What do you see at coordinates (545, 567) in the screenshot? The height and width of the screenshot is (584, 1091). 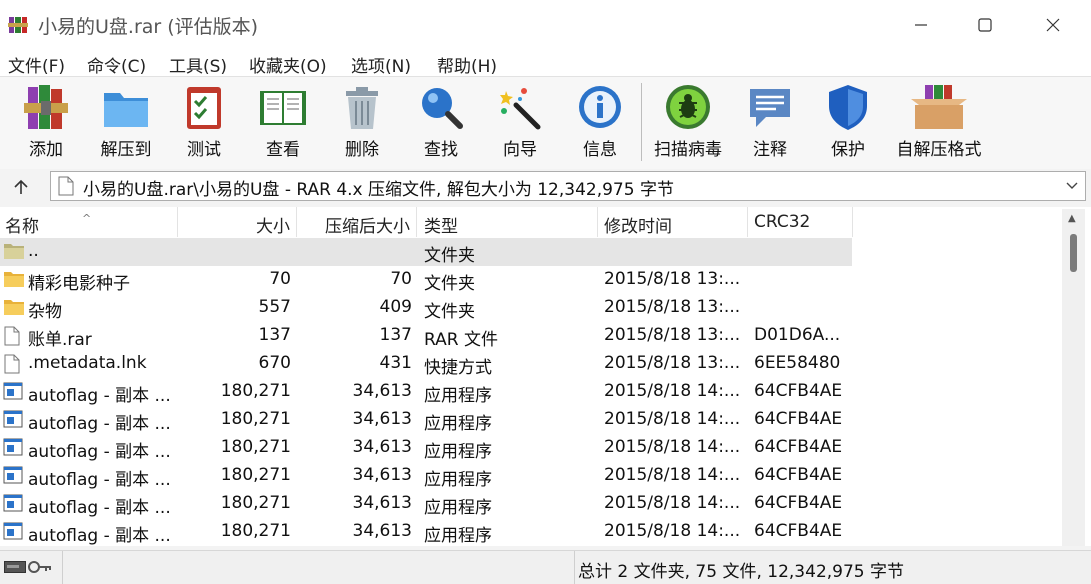 I see `status-bar: 总计 2 文件夹, 75 文件, 12,342,975 字节` at bounding box center [545, 567].